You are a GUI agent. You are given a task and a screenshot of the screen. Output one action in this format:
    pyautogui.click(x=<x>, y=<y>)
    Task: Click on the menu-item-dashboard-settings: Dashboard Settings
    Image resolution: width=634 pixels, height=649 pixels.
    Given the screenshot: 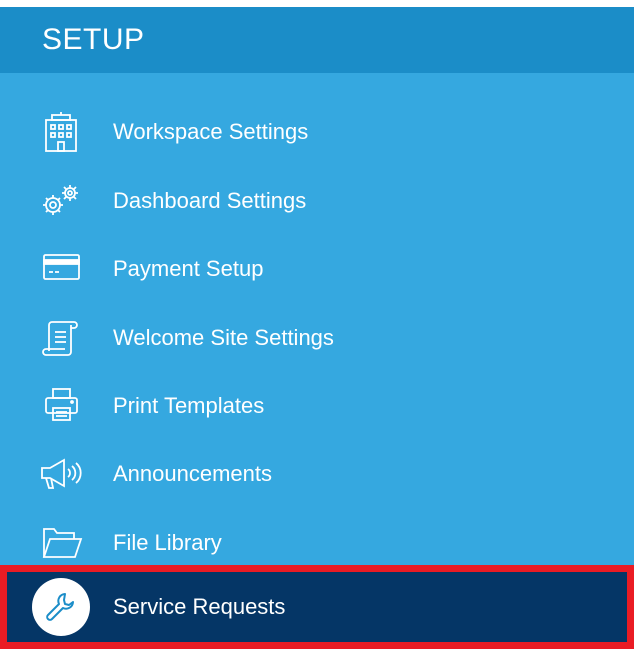 What is the action you would take?
    pyautogui.click(x=317, y=201)
    